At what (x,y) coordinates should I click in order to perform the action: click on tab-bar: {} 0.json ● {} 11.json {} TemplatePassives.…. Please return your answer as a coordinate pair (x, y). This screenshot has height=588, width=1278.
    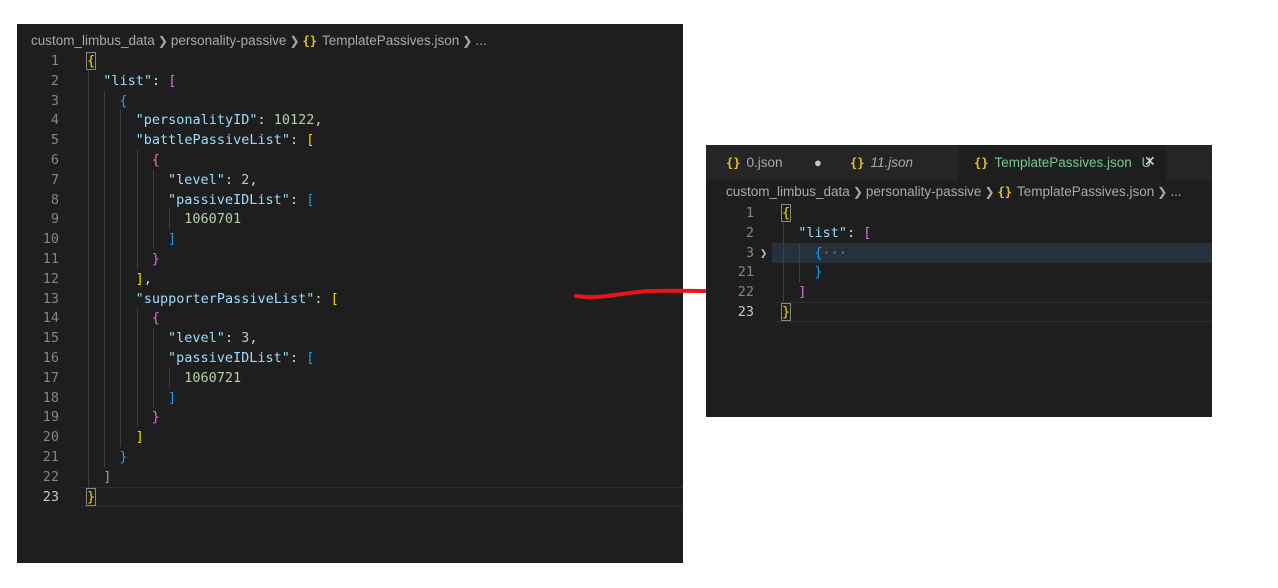
    Looking at the image, I should click on (959, 162).